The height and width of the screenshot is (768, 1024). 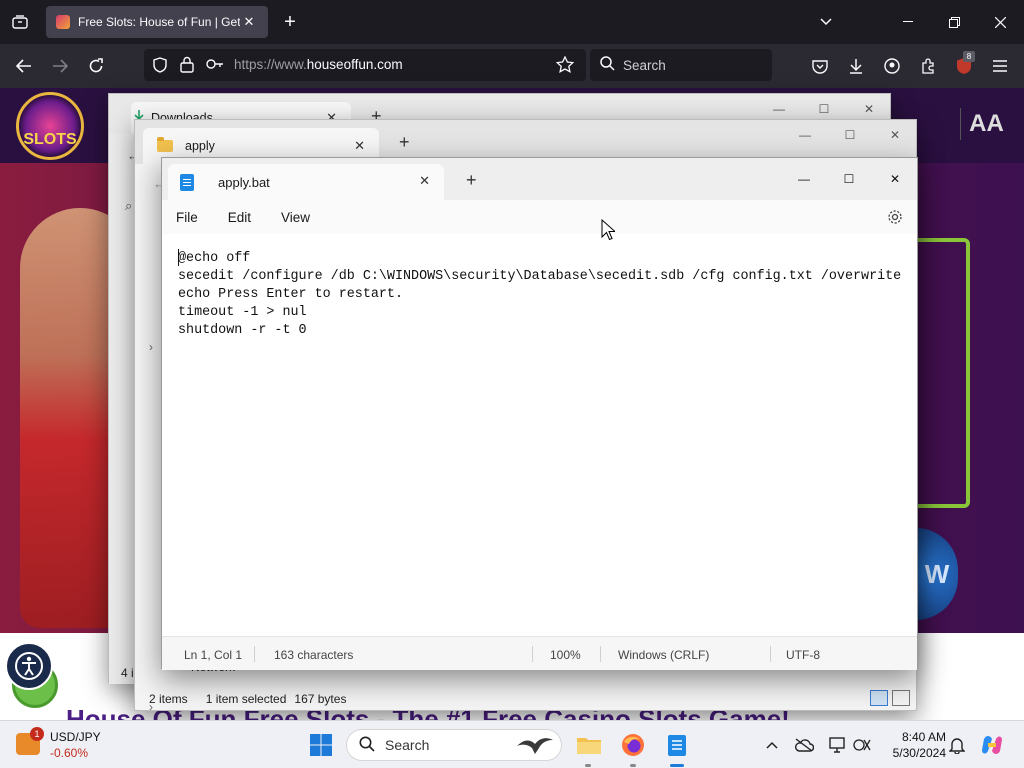 What do you see at coordinates (96, 66) in the screenshot?
I see `reload-icon` at bounding box center [96, 66].